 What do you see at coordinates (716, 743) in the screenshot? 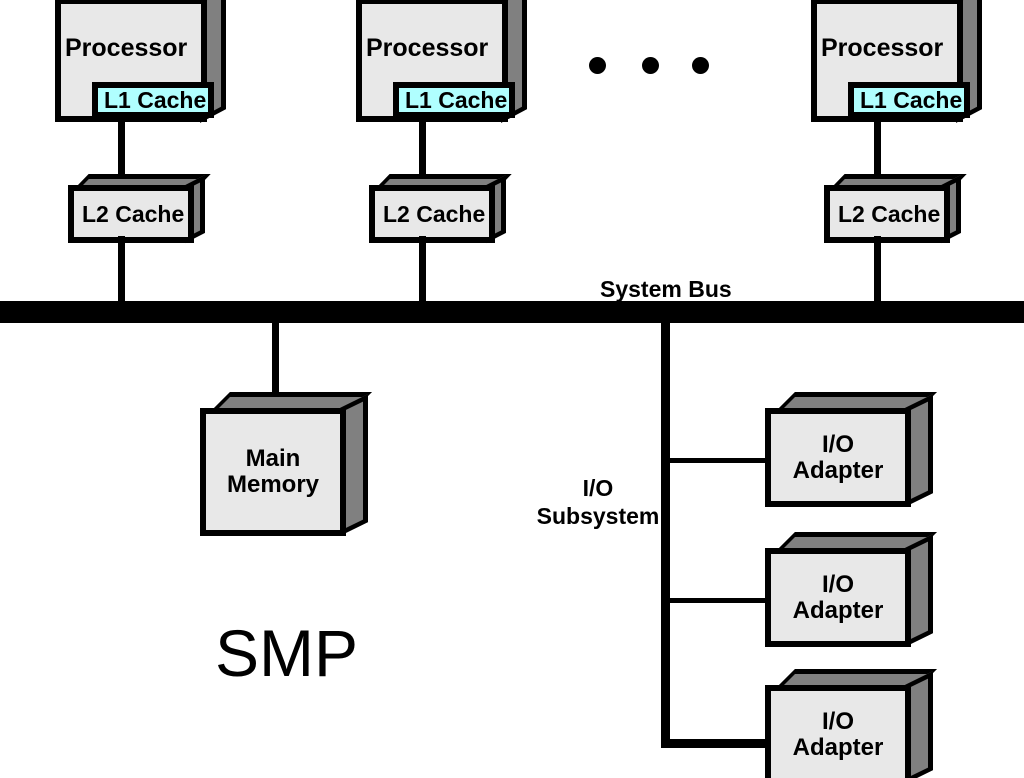
I see `io-adapter-3-branch-line` at bounding box center [716, 743].